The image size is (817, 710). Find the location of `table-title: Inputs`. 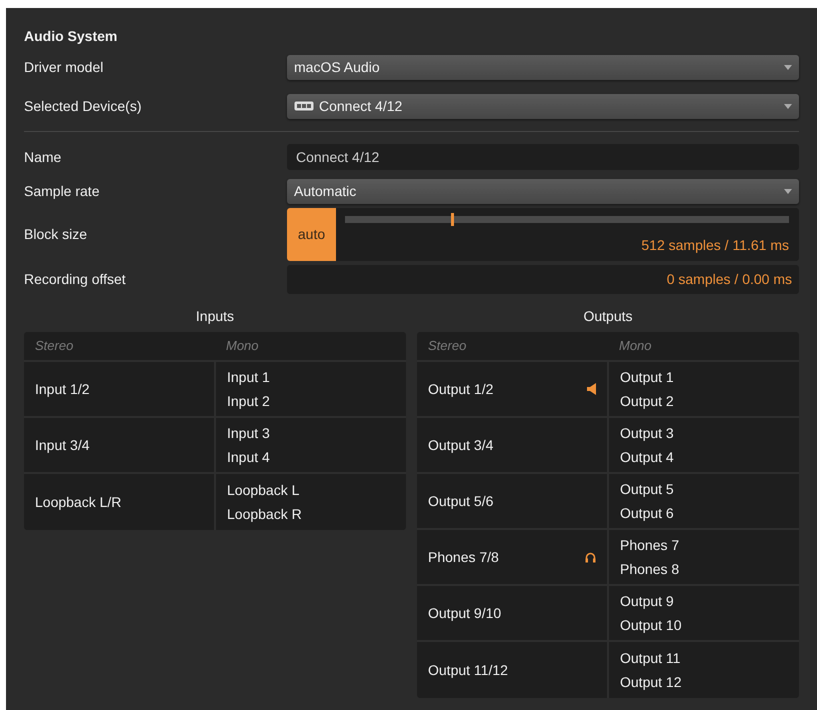

table-title: Inputs is located at coordinates (215, 316).